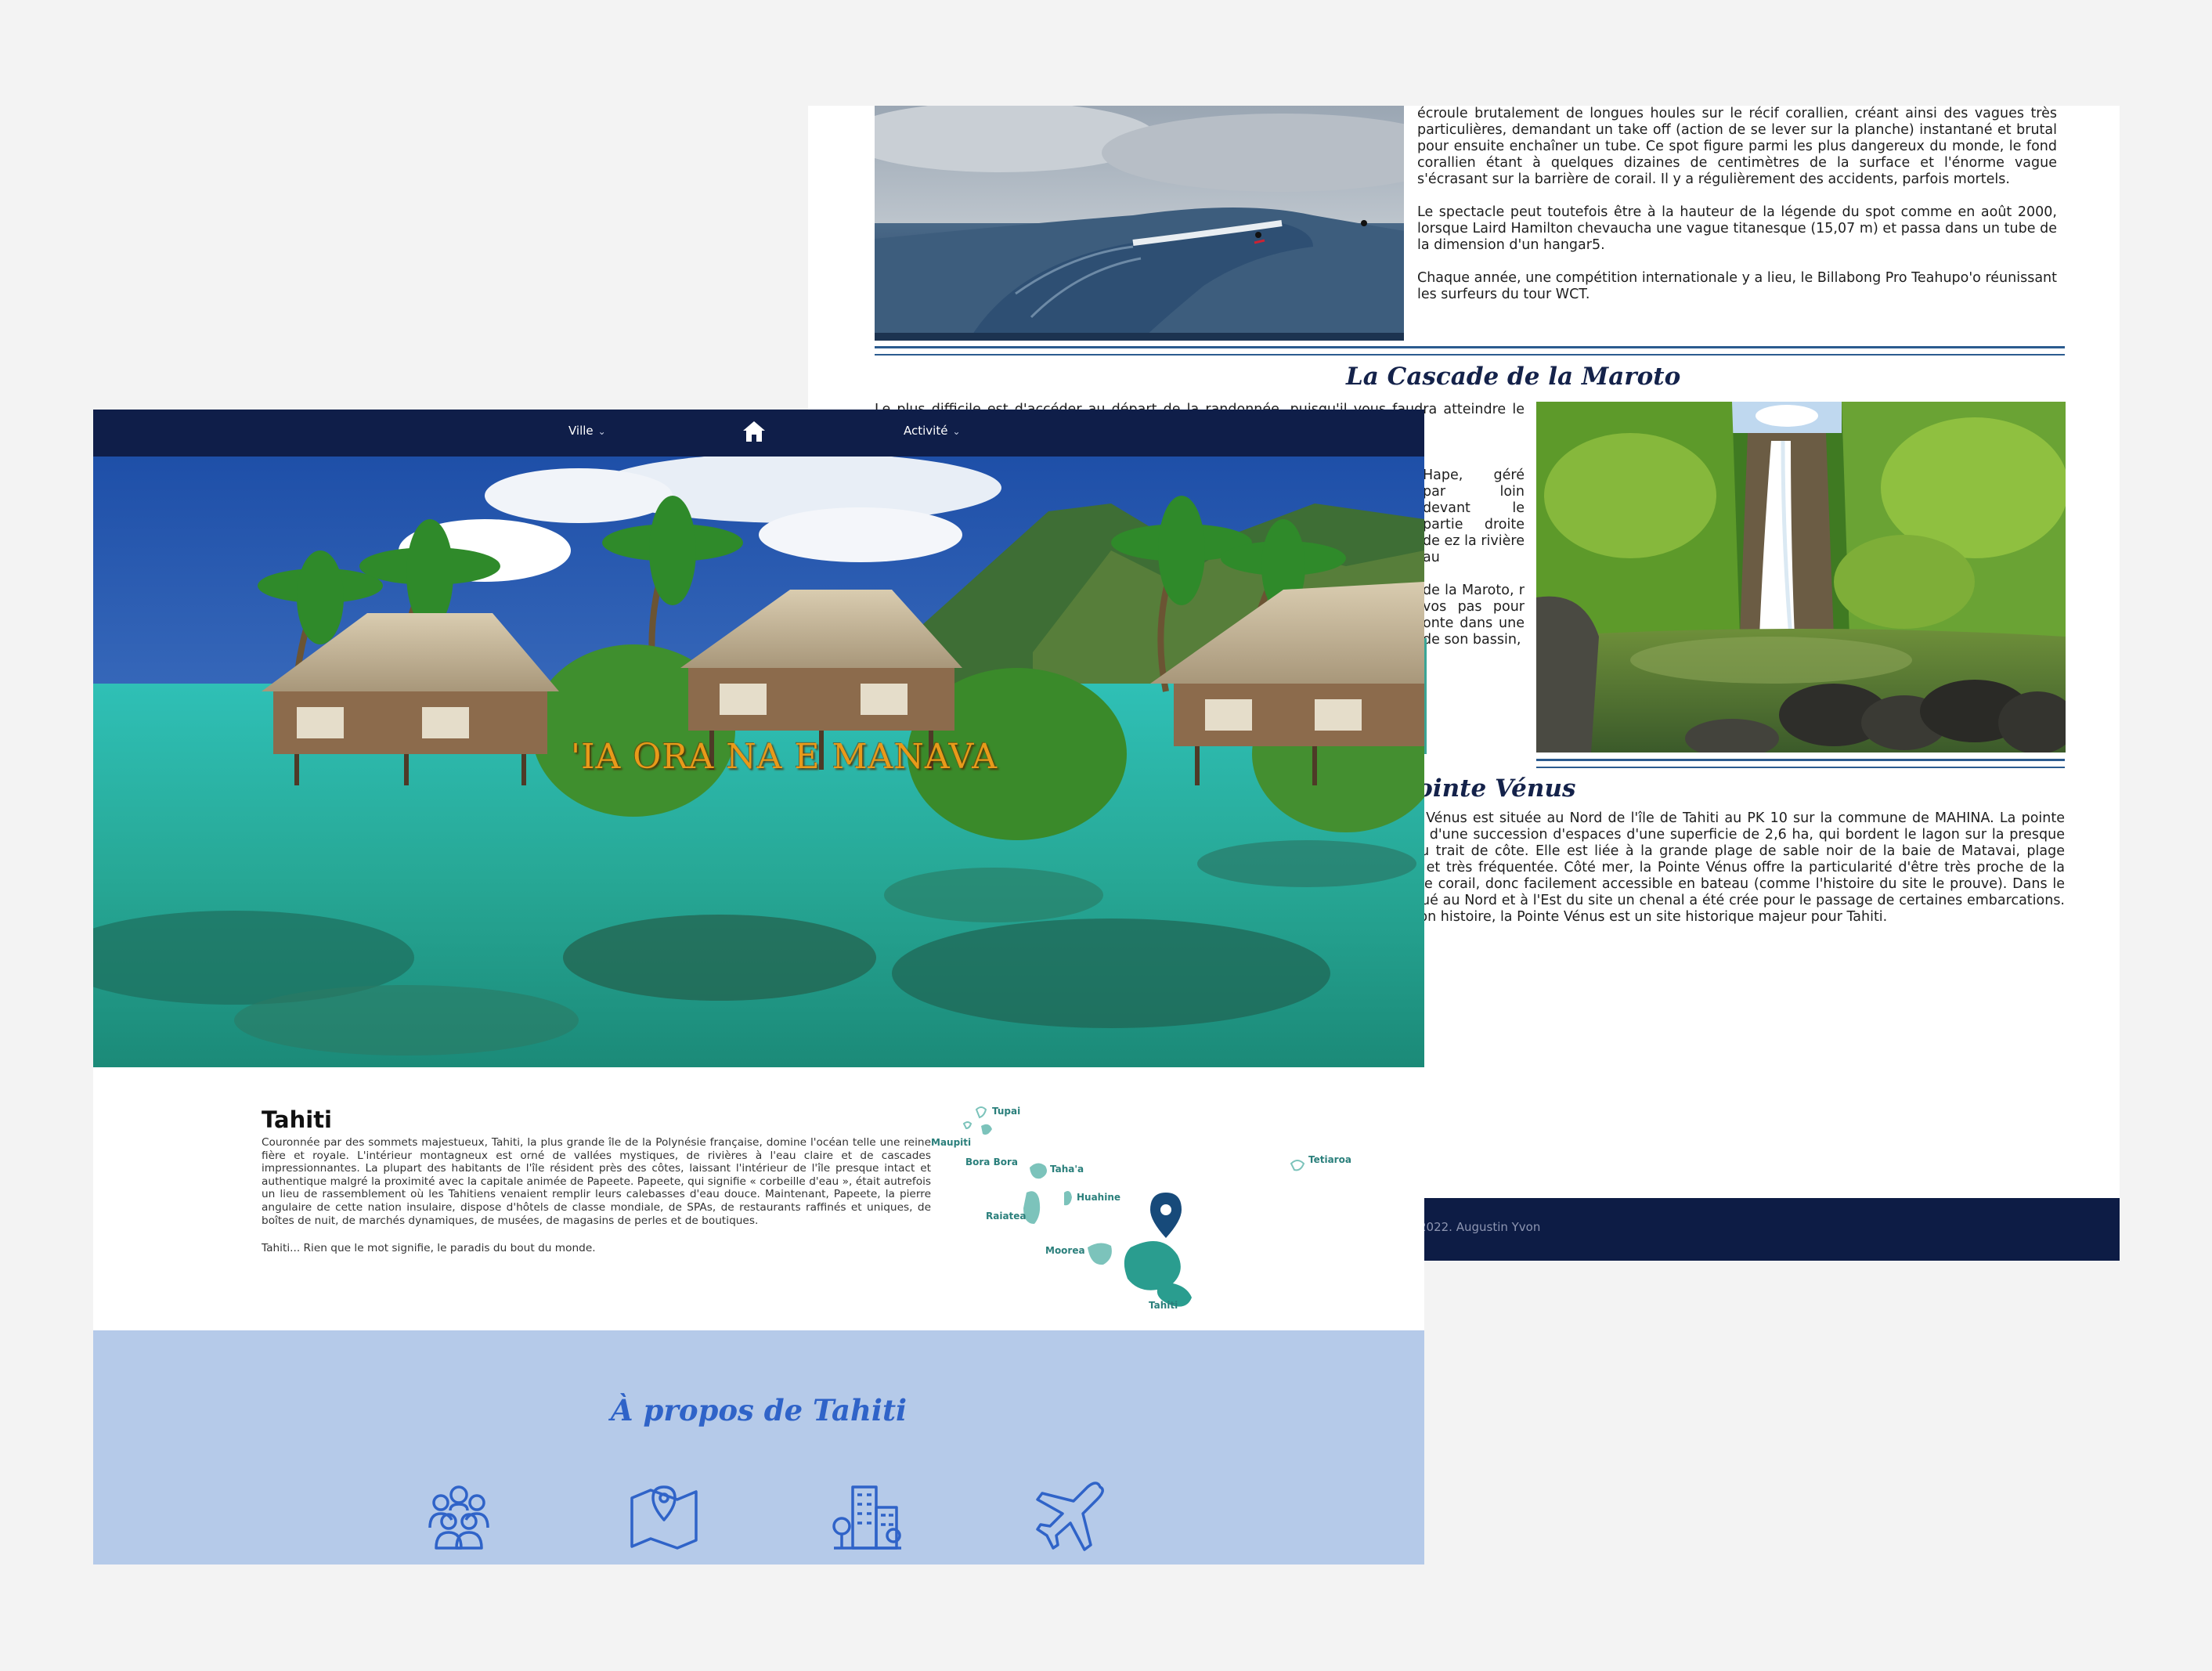  Describe the element at coordinates (1163, 1305) in the screenshot. I see `map-label-tahiti: Tahiti` at that location.